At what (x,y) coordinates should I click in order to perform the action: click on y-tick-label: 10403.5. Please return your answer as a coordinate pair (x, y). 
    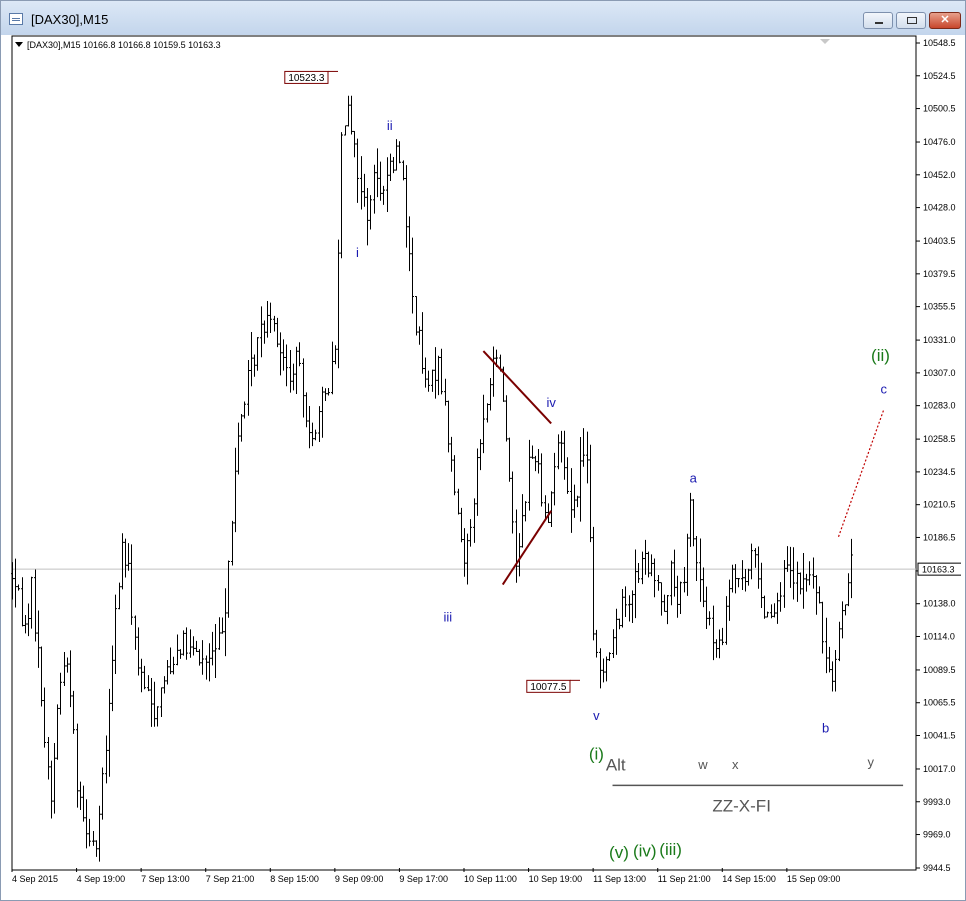
    Looking at the image, I should click on (939, 241).